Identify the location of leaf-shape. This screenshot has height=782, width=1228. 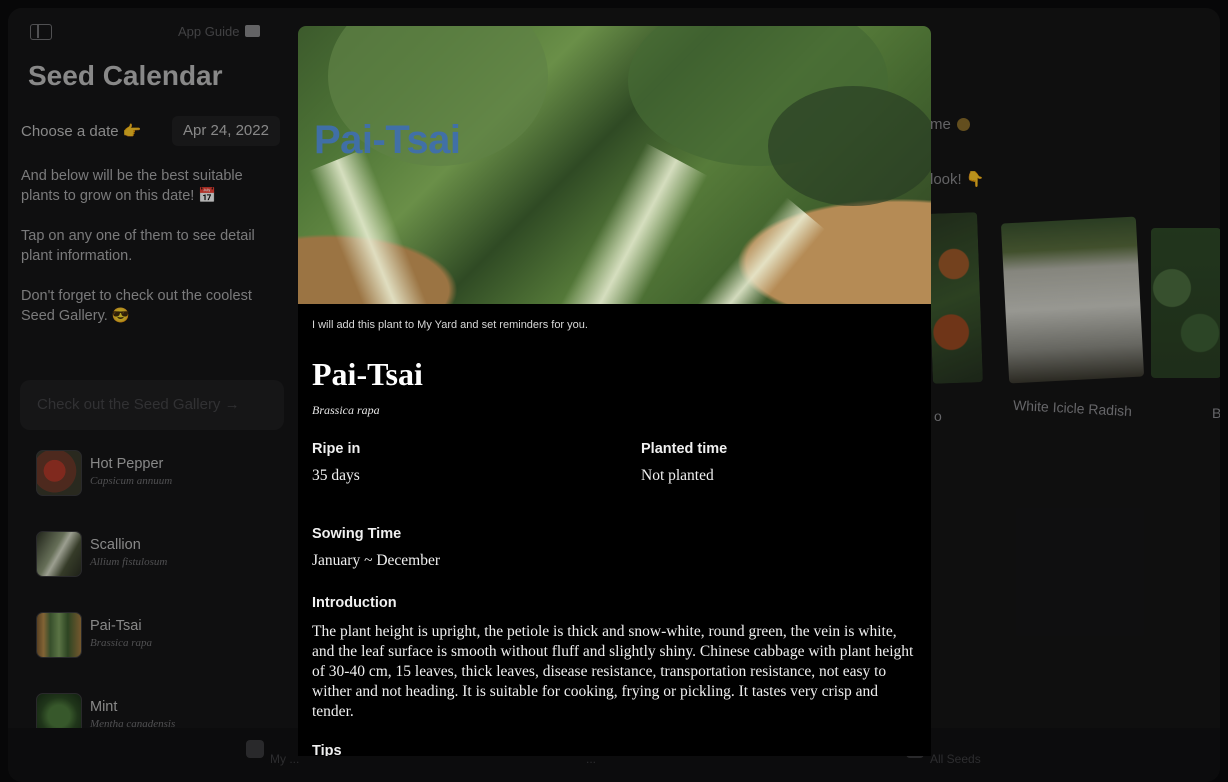
(849, 146).